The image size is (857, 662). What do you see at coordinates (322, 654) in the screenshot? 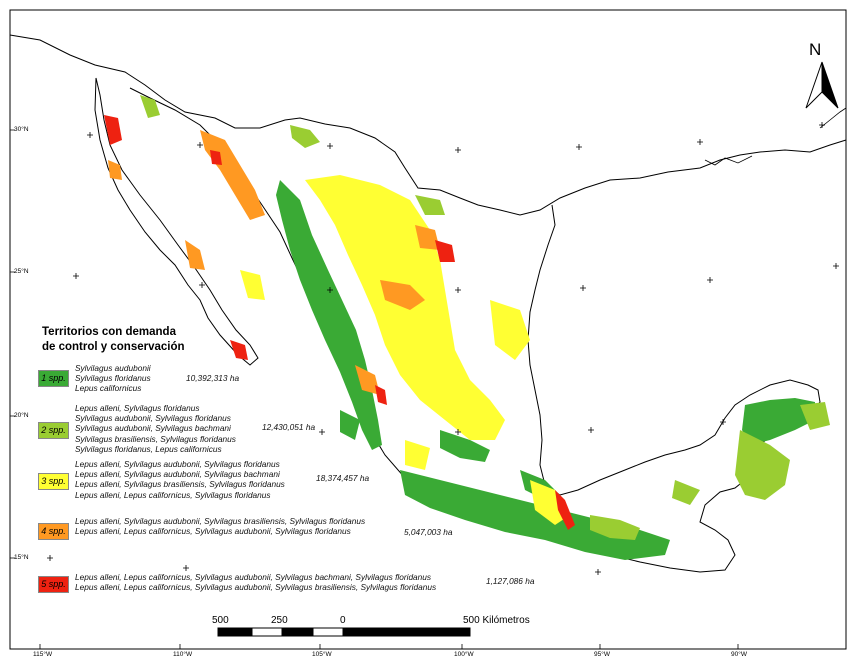
I see `lon-label-105: 105°W` at bounding box center [322, 654].